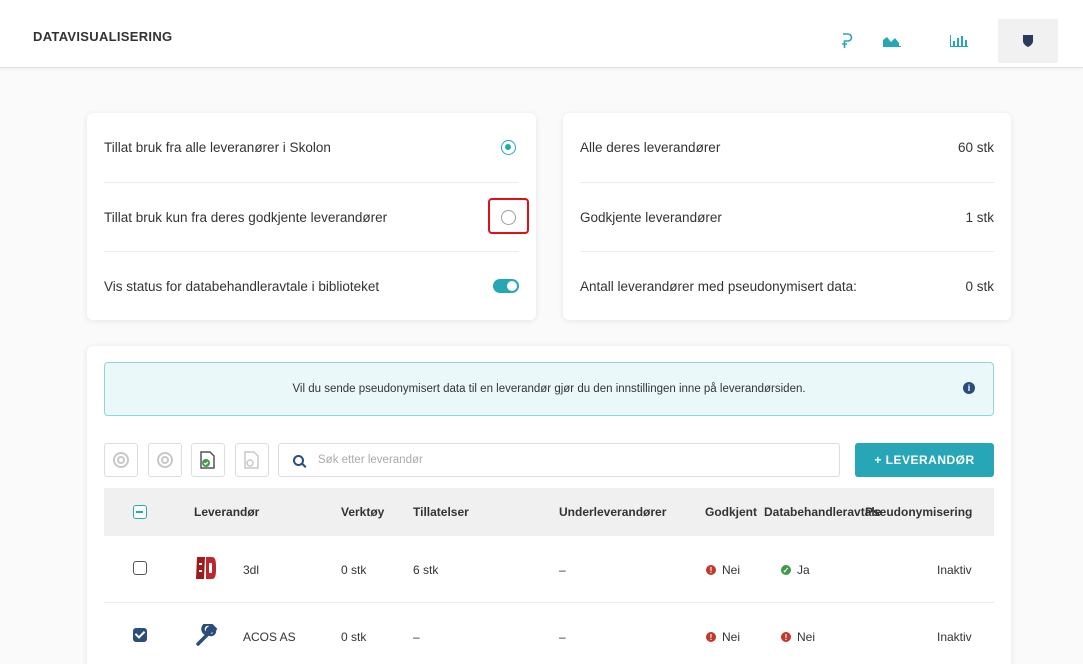 The image size is (1083, 664). Describe the element at coordinates (506, 286) in the screenshot. I see `show-status-toggle` at that location.